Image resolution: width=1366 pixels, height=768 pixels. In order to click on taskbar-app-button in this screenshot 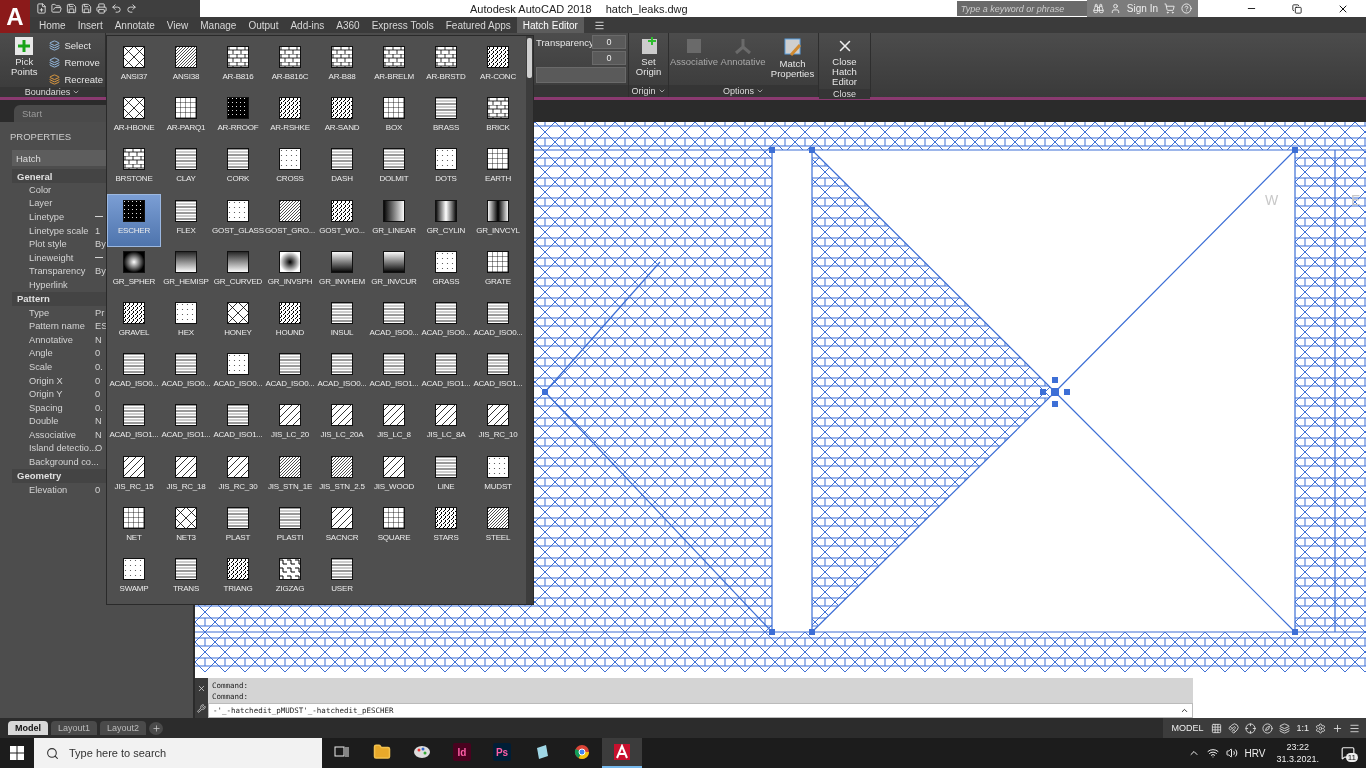, I will do `click(622, 753)`.